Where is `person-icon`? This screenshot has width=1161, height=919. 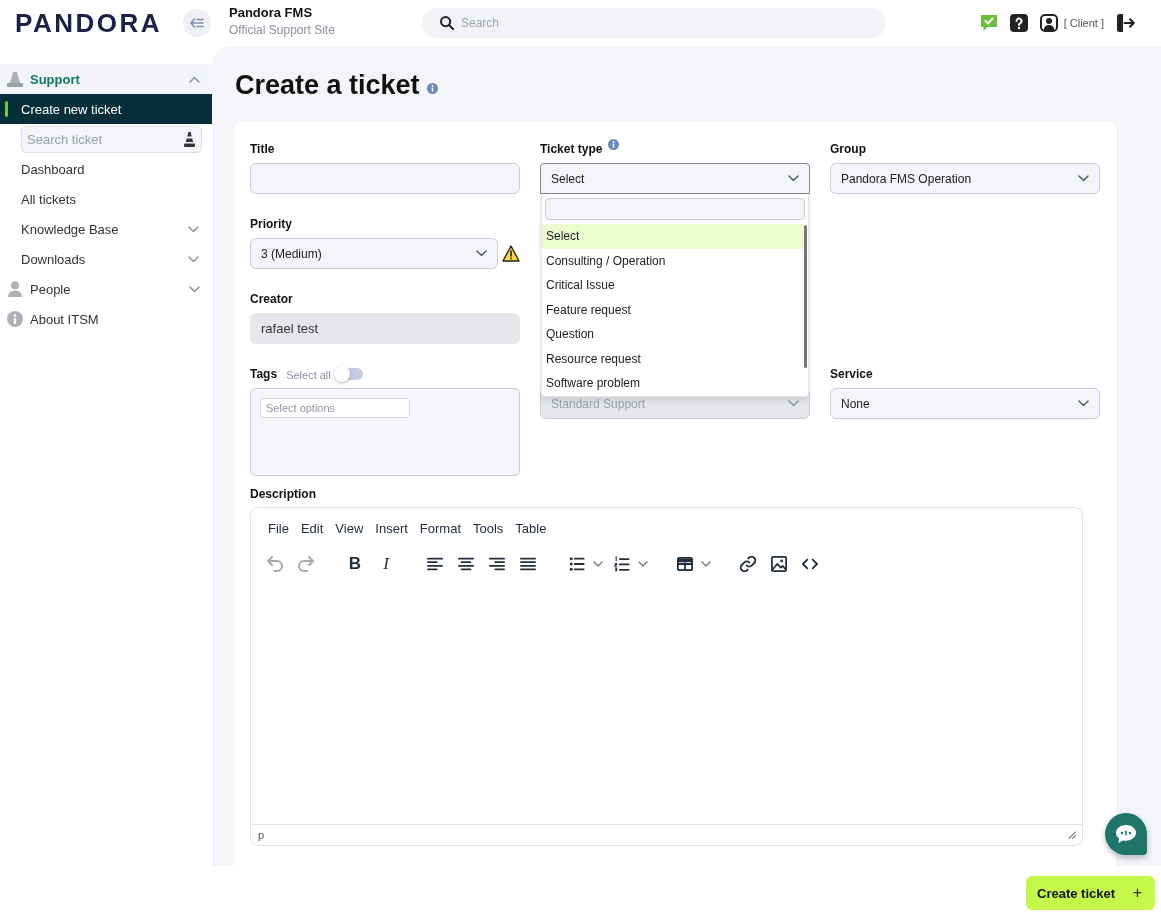
person-icon is located at coordinates (15, 289).